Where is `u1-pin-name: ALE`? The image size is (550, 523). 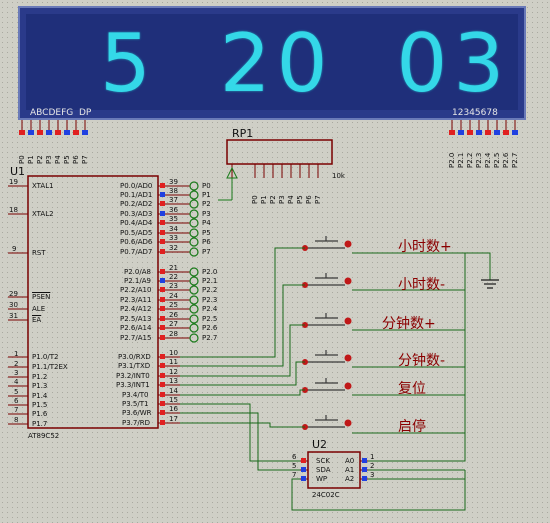 u1-pin-name: ALE is located at coordinates (39, 309).